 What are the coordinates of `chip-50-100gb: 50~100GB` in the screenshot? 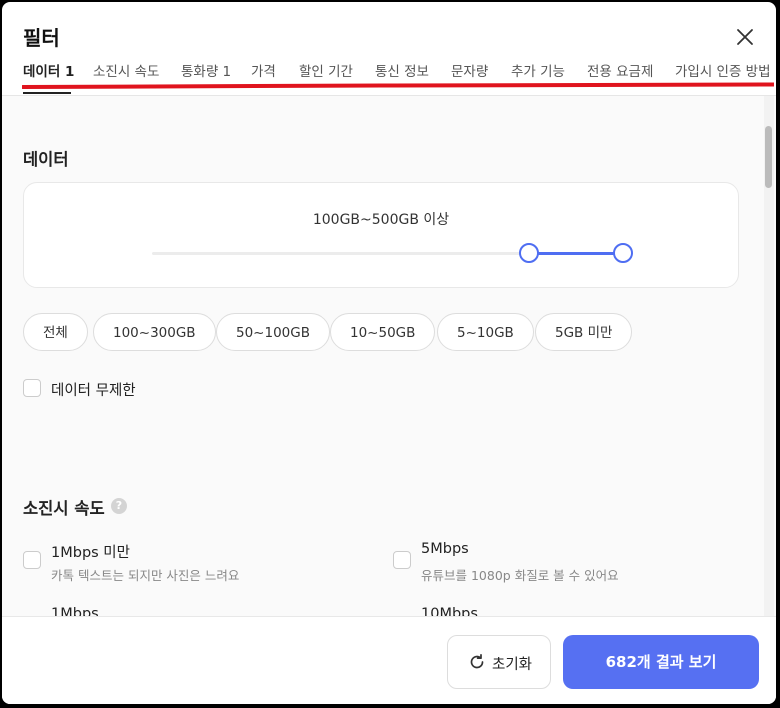 It's located at (273, 332).